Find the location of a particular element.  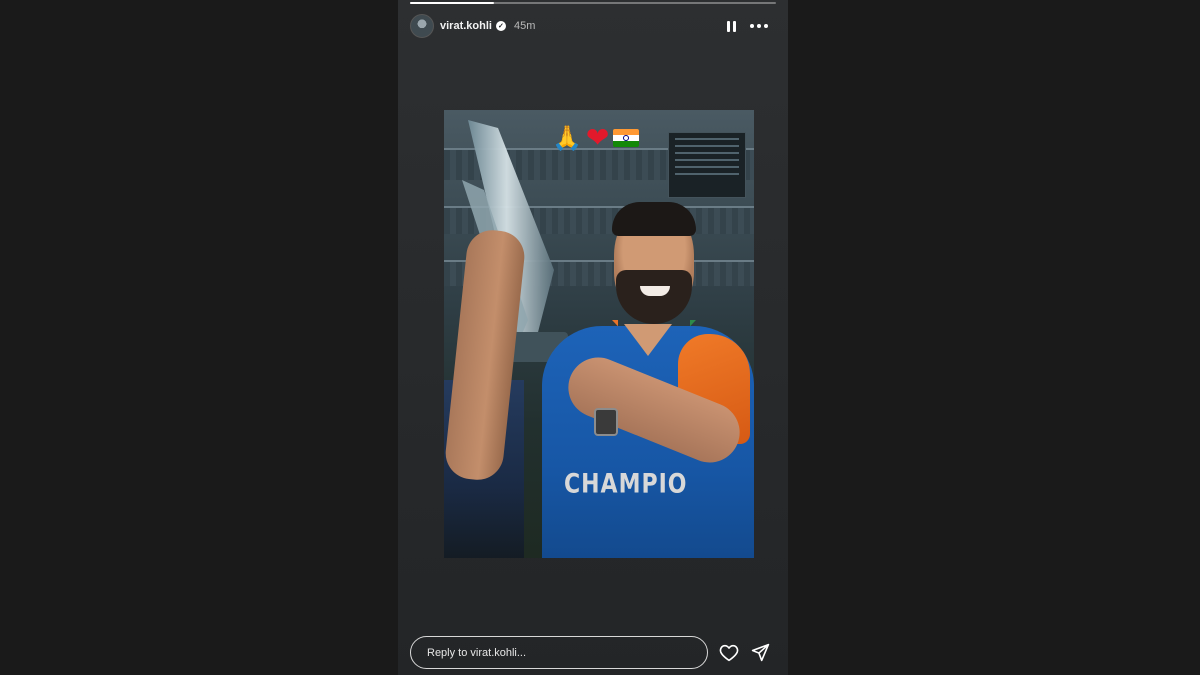

pause-icon is located at coordinates (731, 26).